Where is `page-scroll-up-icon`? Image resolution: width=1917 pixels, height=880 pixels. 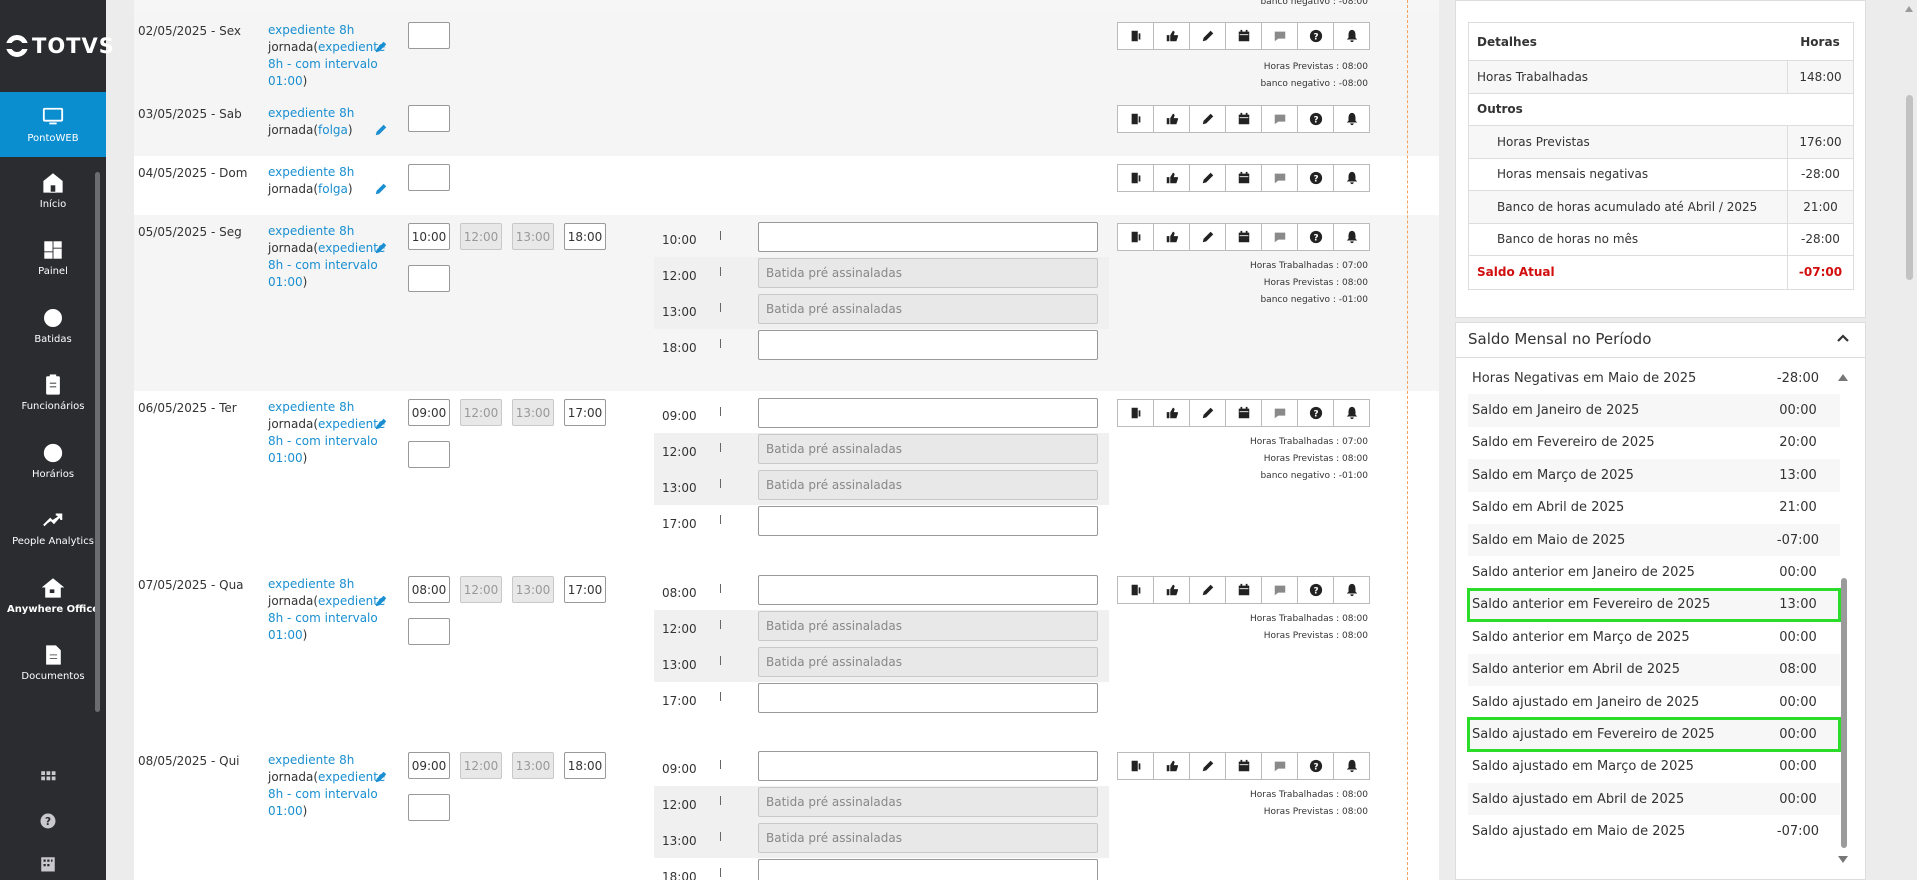 page-scroll-up-icon is located at coordinates (1909, 9).